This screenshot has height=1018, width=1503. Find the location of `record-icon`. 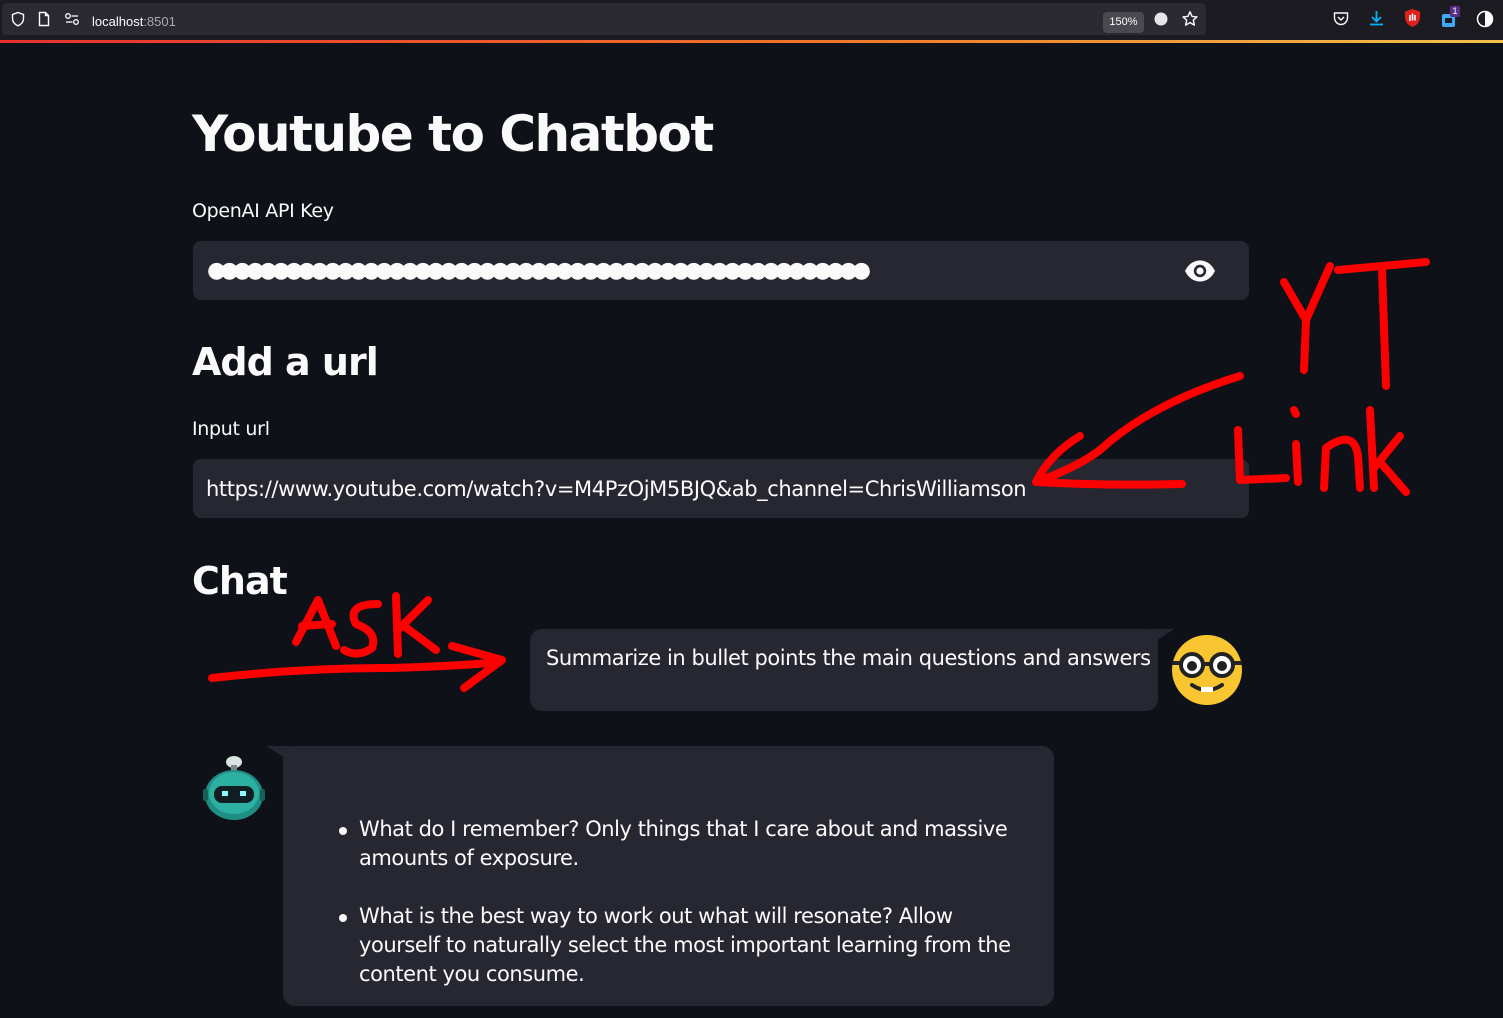

record-icon is located at coordinates (1161, 19).